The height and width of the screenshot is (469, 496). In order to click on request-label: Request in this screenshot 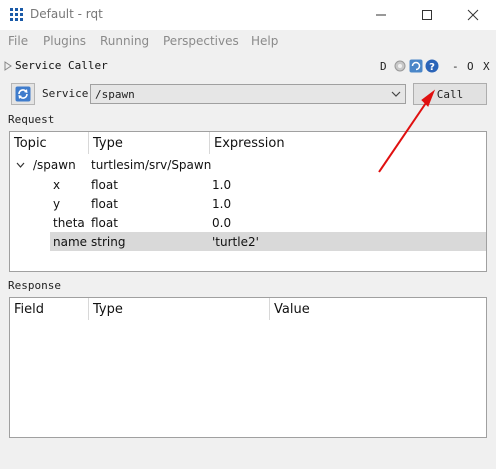, I will do `click(31, 119)`.